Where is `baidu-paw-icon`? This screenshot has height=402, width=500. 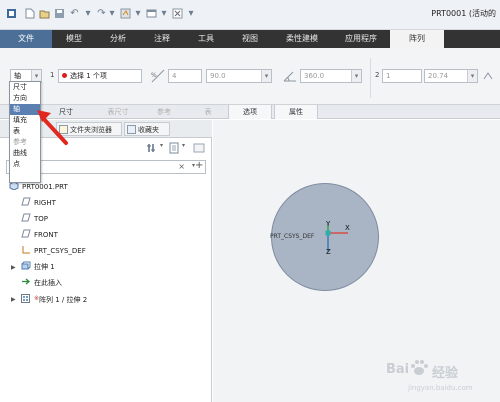
baidu-paw-icon is located at coordinates (419, 367).